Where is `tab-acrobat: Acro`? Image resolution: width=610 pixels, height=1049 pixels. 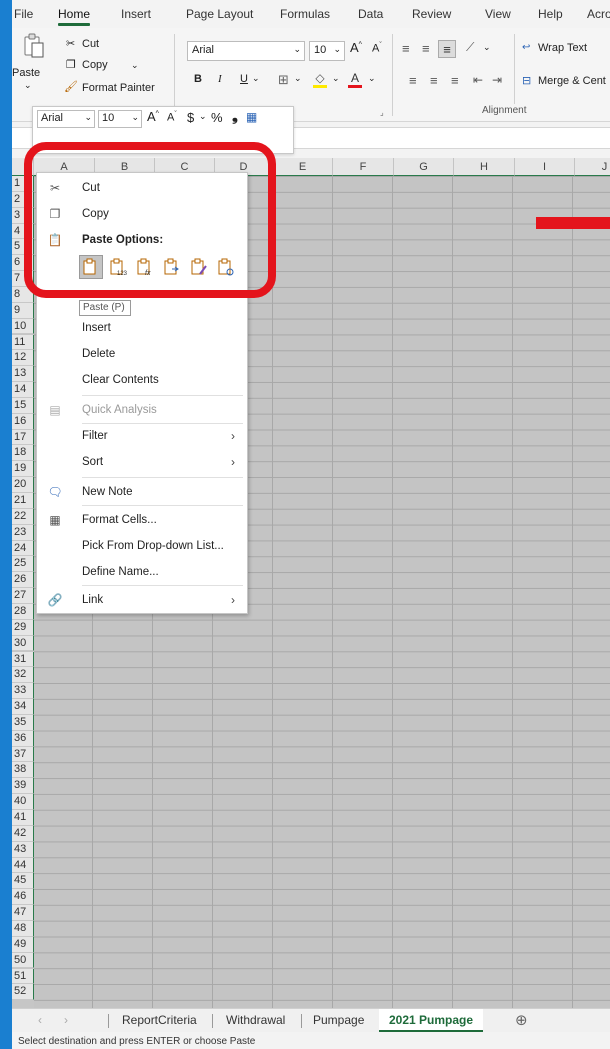
tab-acrobat: Acro is located at coordinates (598, 14).